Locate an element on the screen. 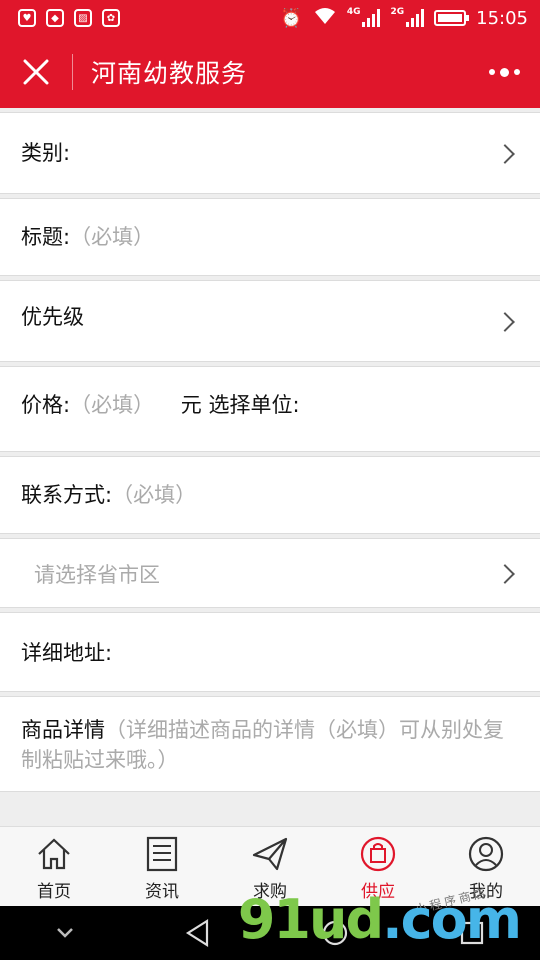 Image resolution: width=540 pixels, height=960 pixels. tab-label: 首页 is located at coordinates (54, 892).